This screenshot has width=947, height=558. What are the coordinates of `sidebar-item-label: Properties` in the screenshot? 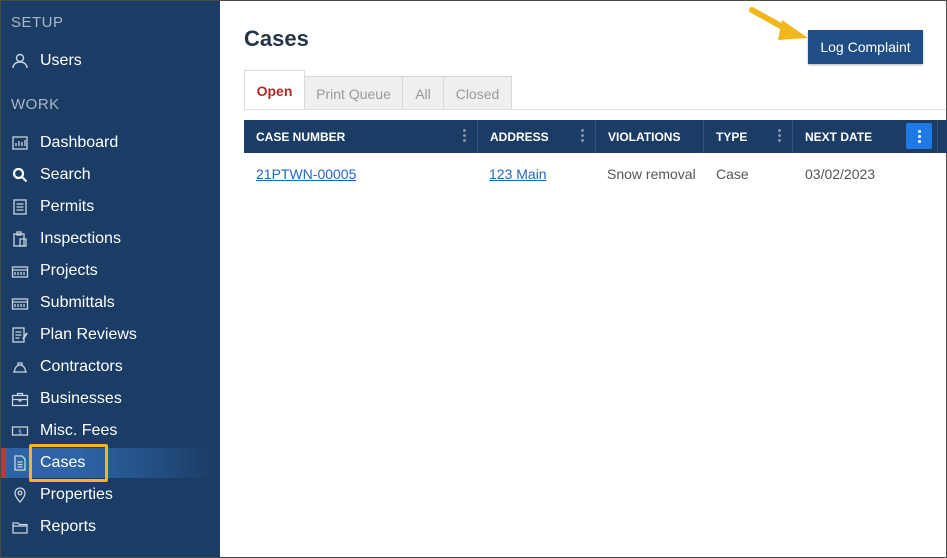 It's located at (76, 494).